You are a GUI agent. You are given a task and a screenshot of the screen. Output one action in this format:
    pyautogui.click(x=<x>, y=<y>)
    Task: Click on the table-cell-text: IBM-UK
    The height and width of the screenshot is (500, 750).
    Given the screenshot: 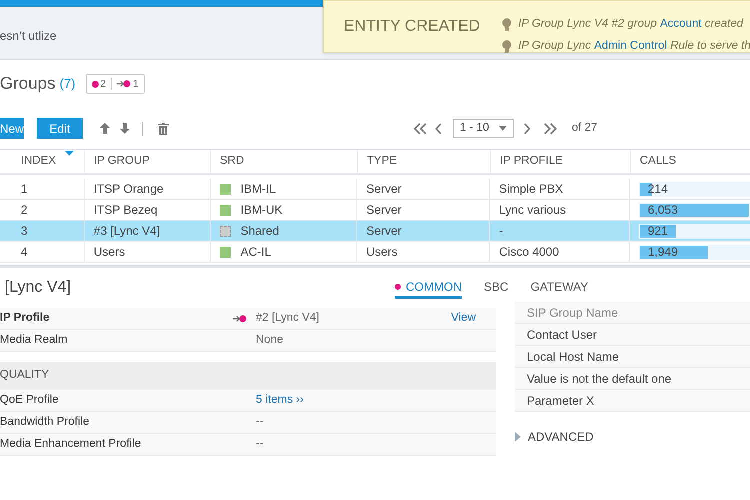 What is the action you would take?
    pyautogui.click(x=261, y=210)
    